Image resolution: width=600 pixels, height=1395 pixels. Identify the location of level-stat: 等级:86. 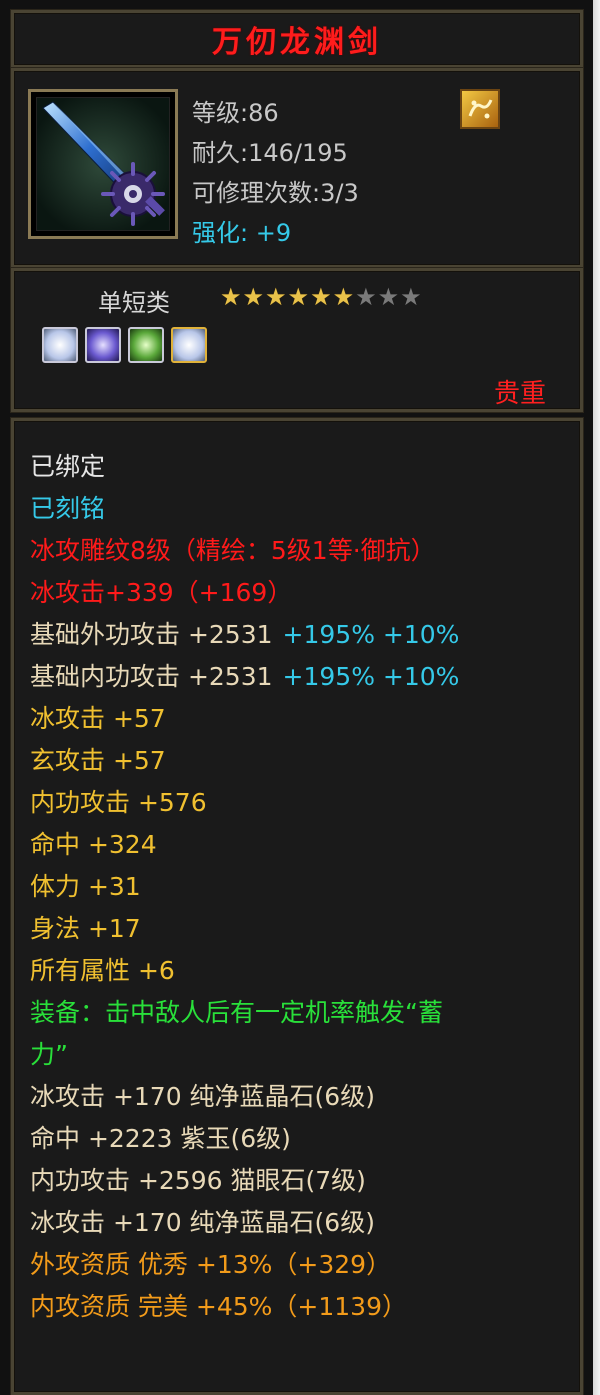
(235, 113).